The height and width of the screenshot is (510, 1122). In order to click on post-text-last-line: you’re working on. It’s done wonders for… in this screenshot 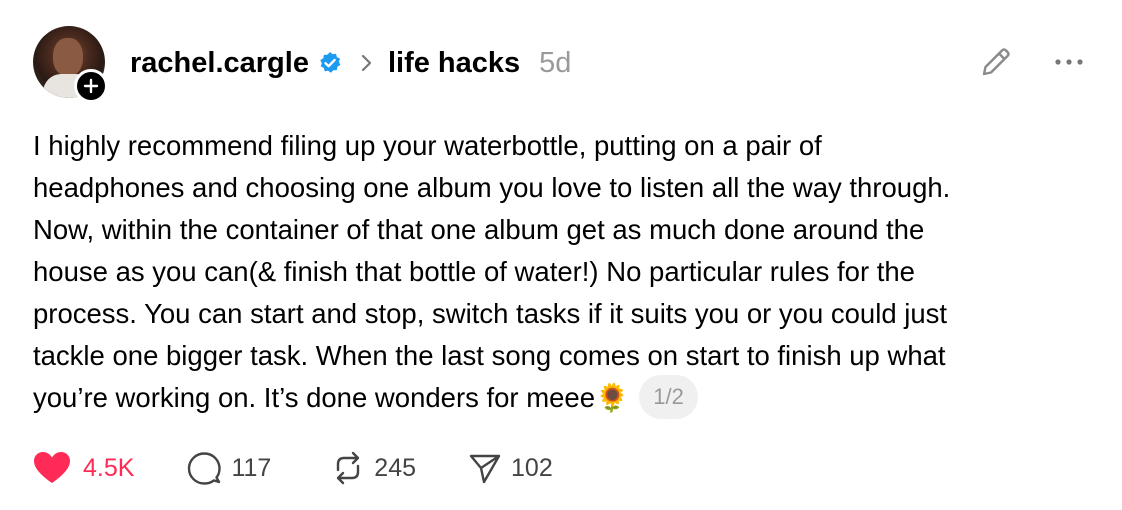, I will do `click(563, 398)`.